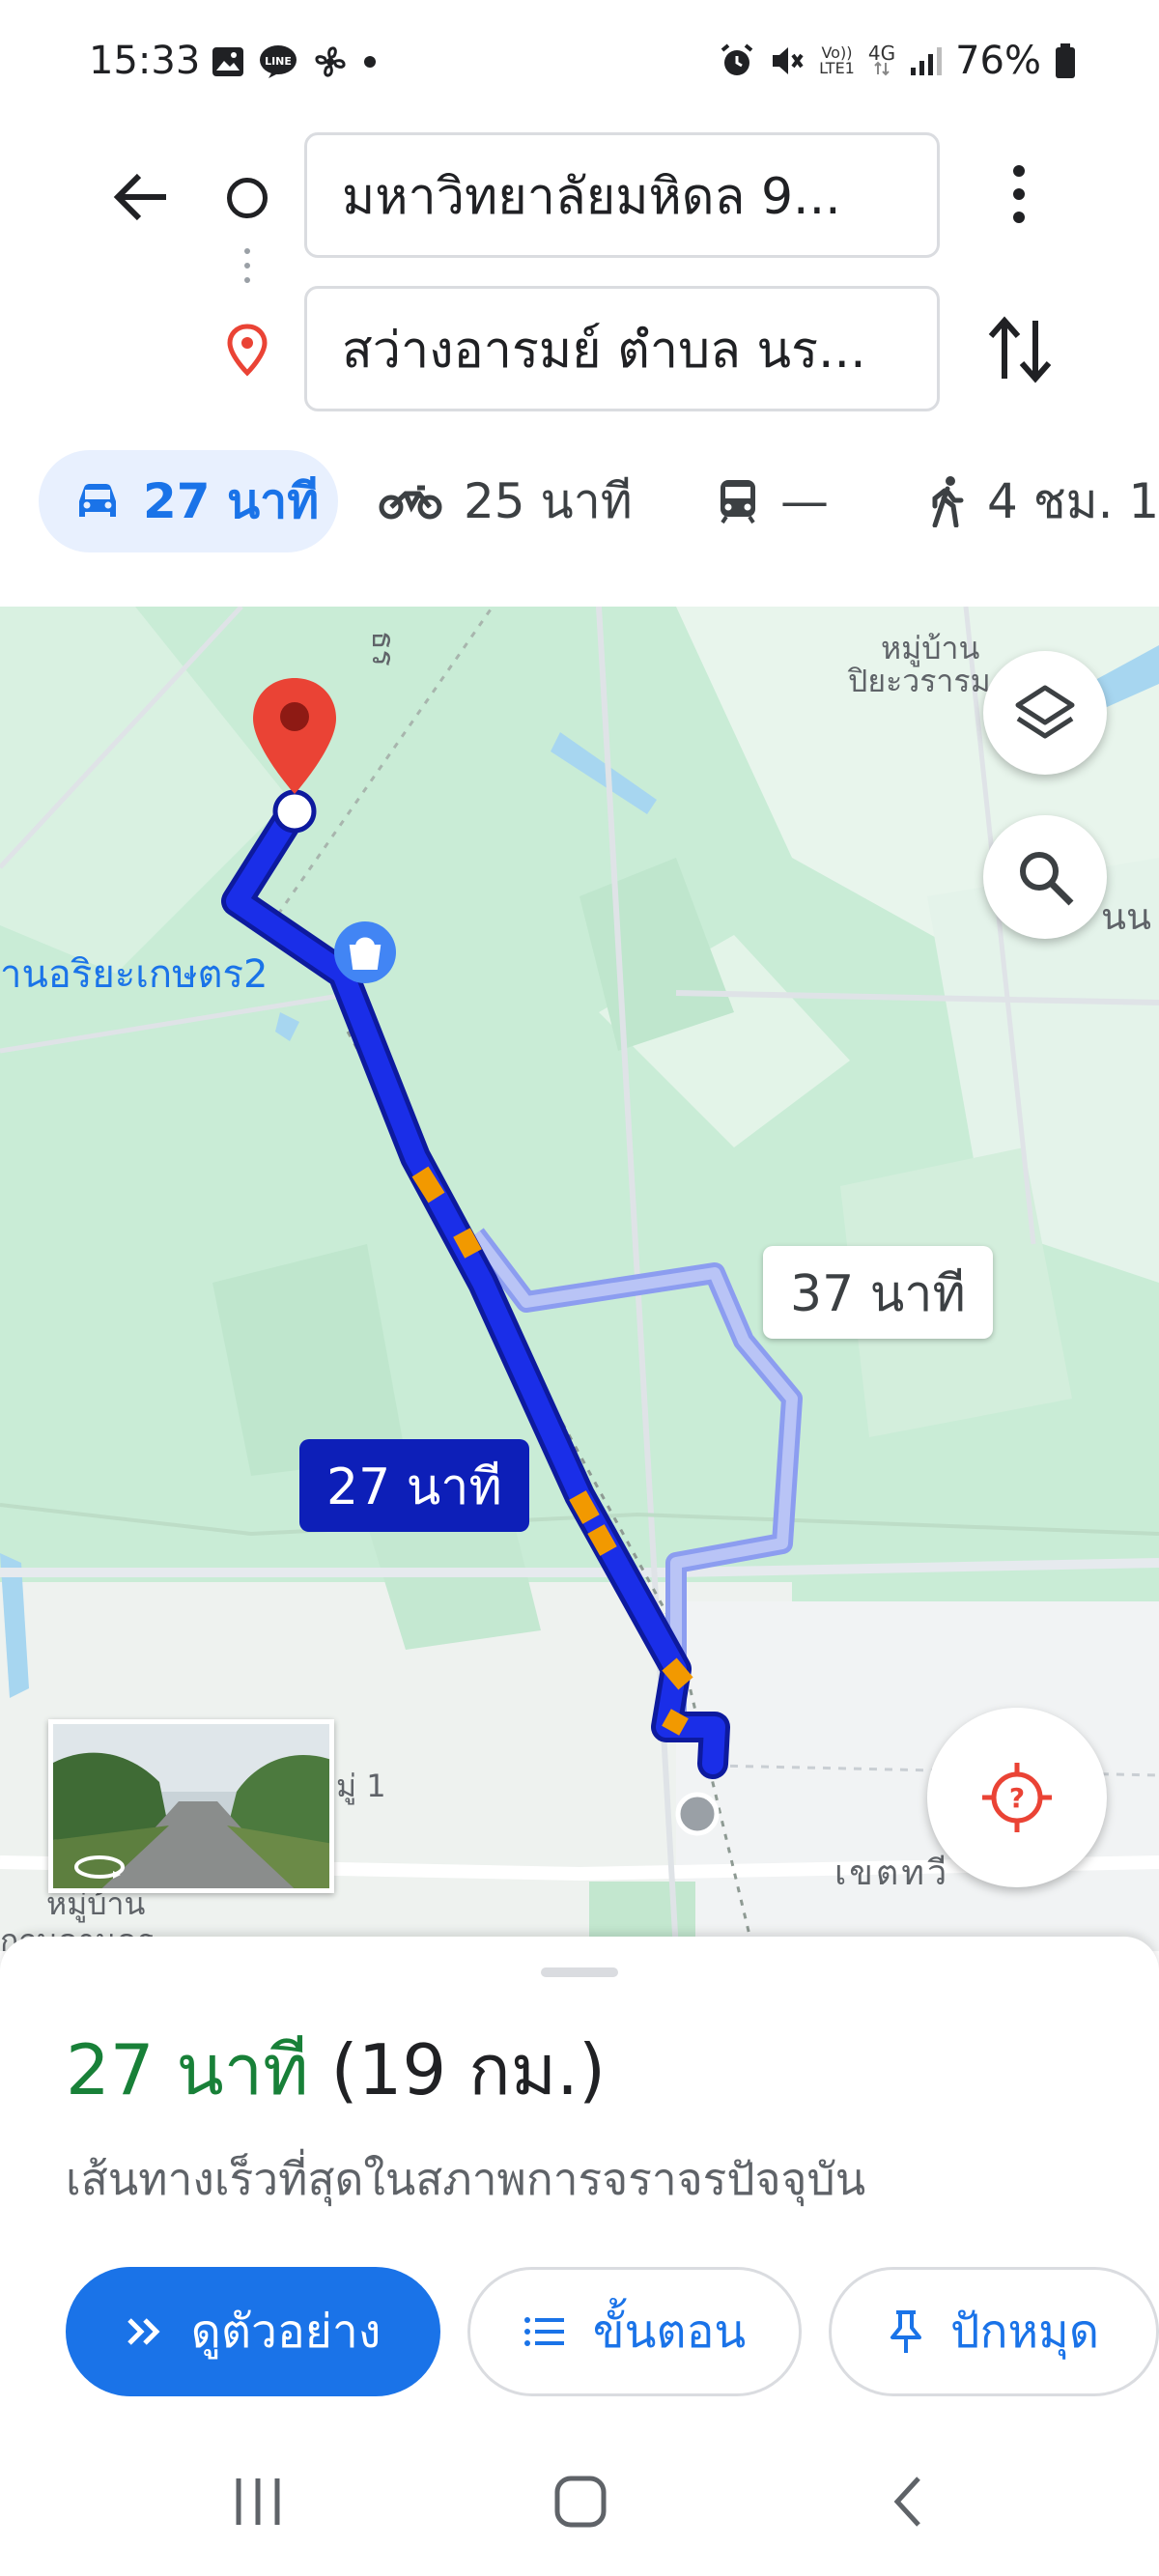 The width and height of the screenshot is (1159, 2576). Describe the element at coordinates (411, 502) in the screenshot. I see `motorcycle-icon` at that location.